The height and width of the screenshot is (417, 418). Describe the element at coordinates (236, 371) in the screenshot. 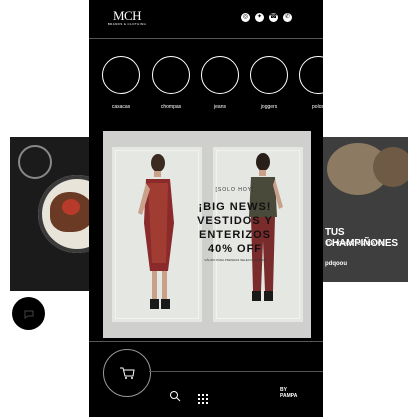

I see `footer-rule` at that location.